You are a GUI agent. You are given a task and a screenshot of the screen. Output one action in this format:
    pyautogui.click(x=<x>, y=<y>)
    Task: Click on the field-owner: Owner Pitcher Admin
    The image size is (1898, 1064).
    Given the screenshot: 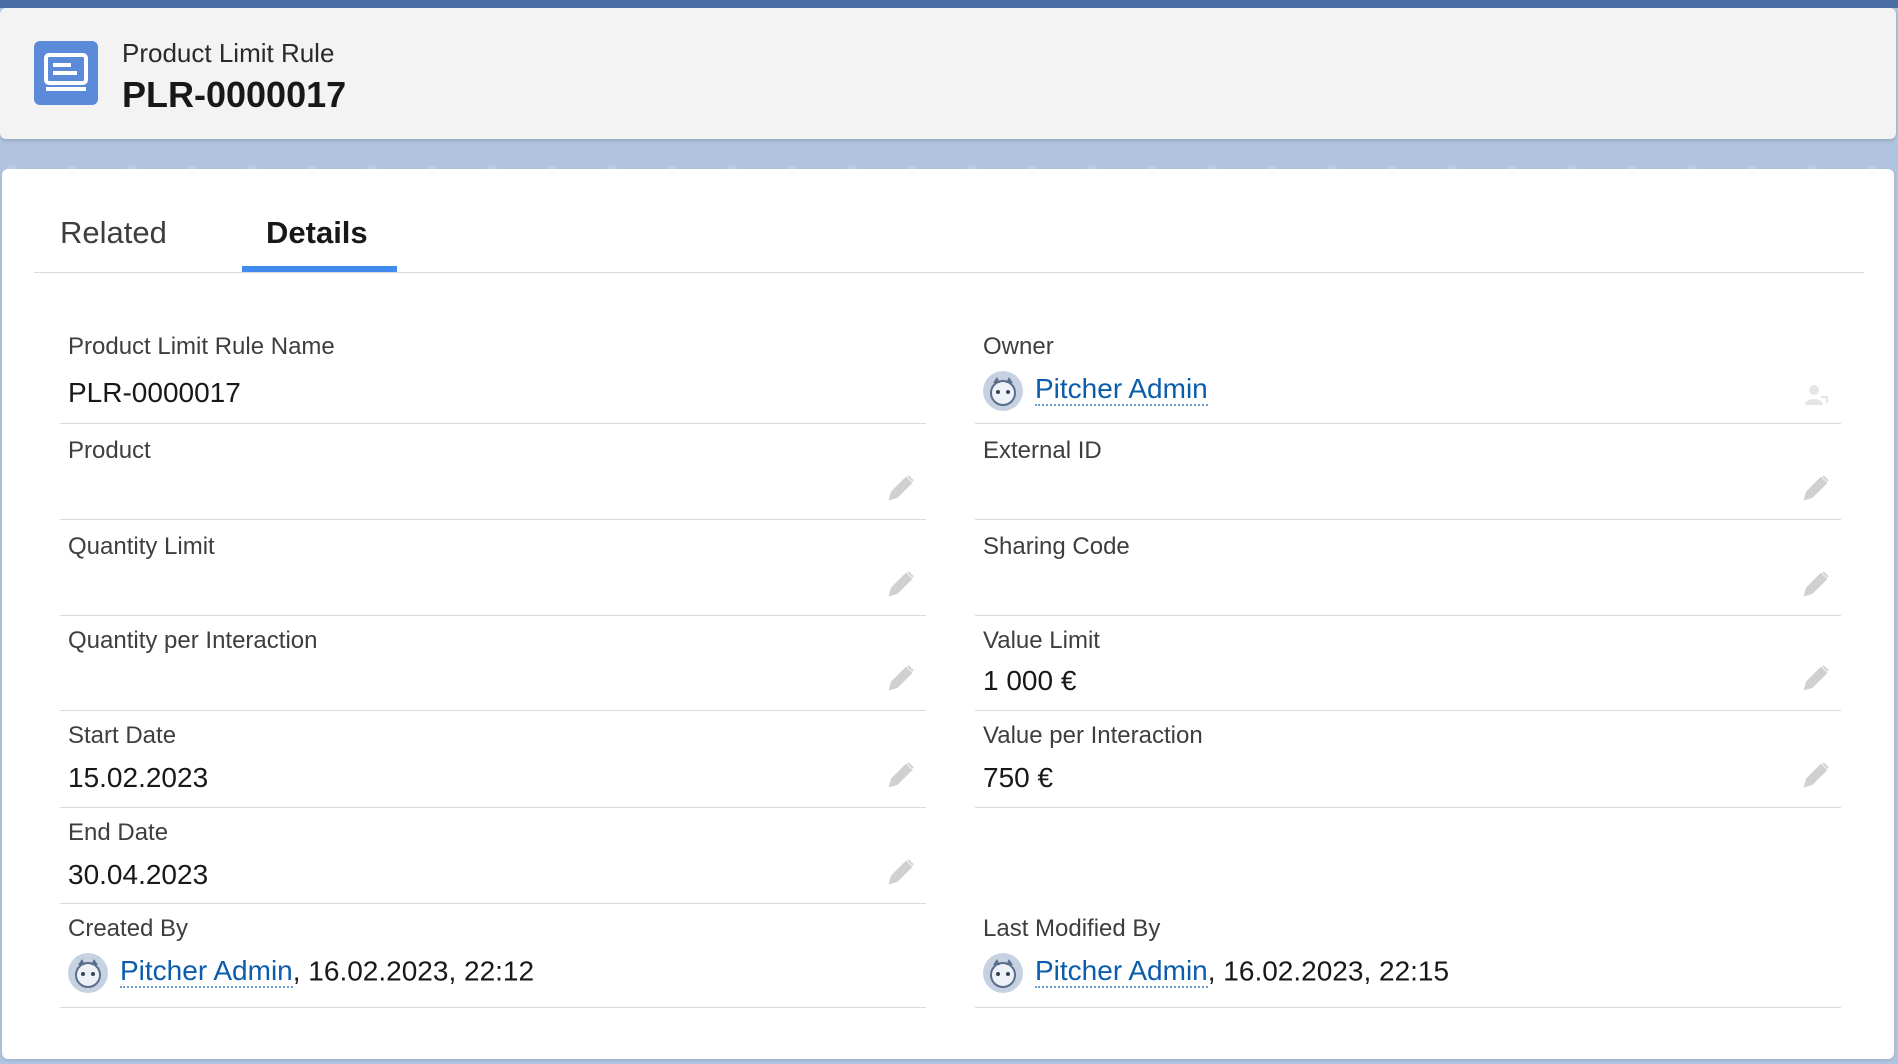 What is the action you would take?
    pyautogui.click(x=1408, y=371)
    